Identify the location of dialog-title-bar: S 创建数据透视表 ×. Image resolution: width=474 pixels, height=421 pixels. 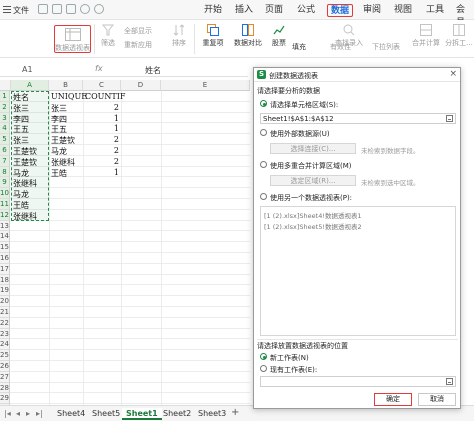
(357, 75).